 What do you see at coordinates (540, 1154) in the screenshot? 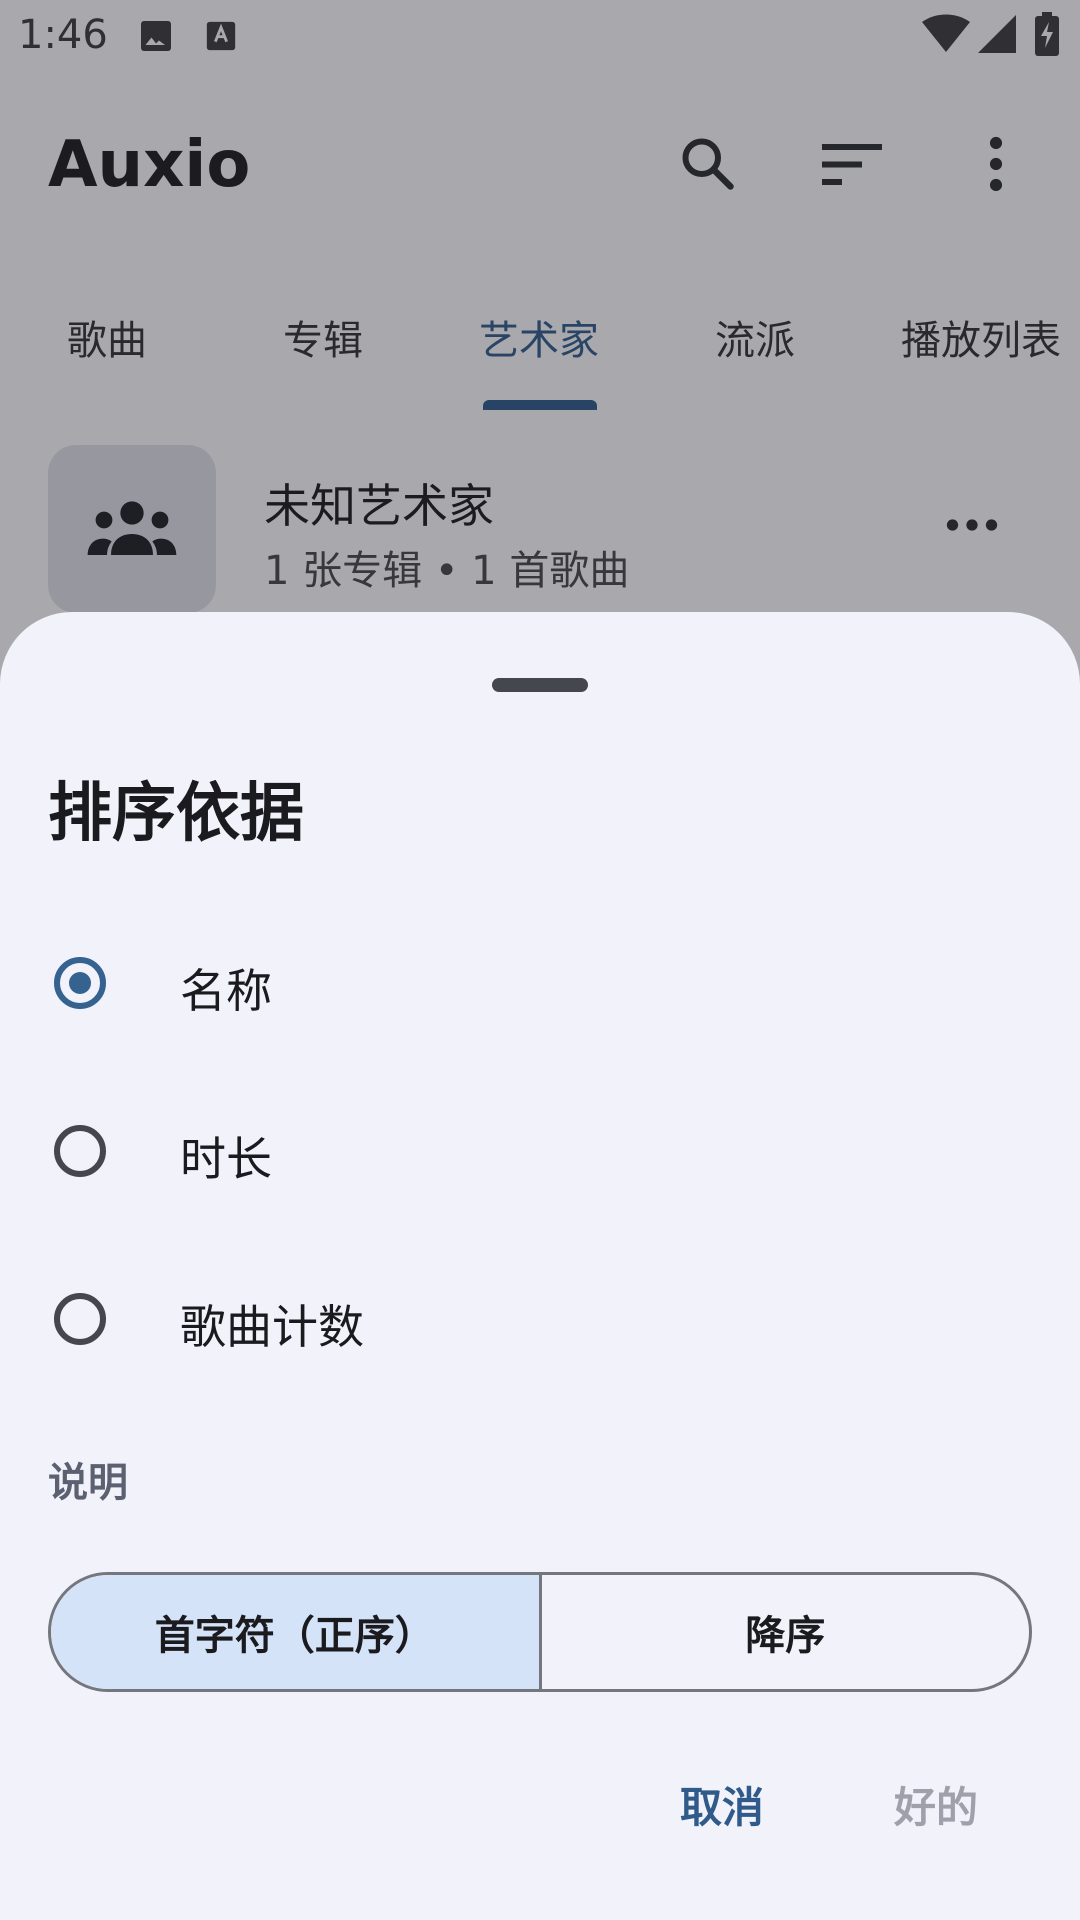
I see `sort-option-duration: 时长` at bounding box center [540, 1154].